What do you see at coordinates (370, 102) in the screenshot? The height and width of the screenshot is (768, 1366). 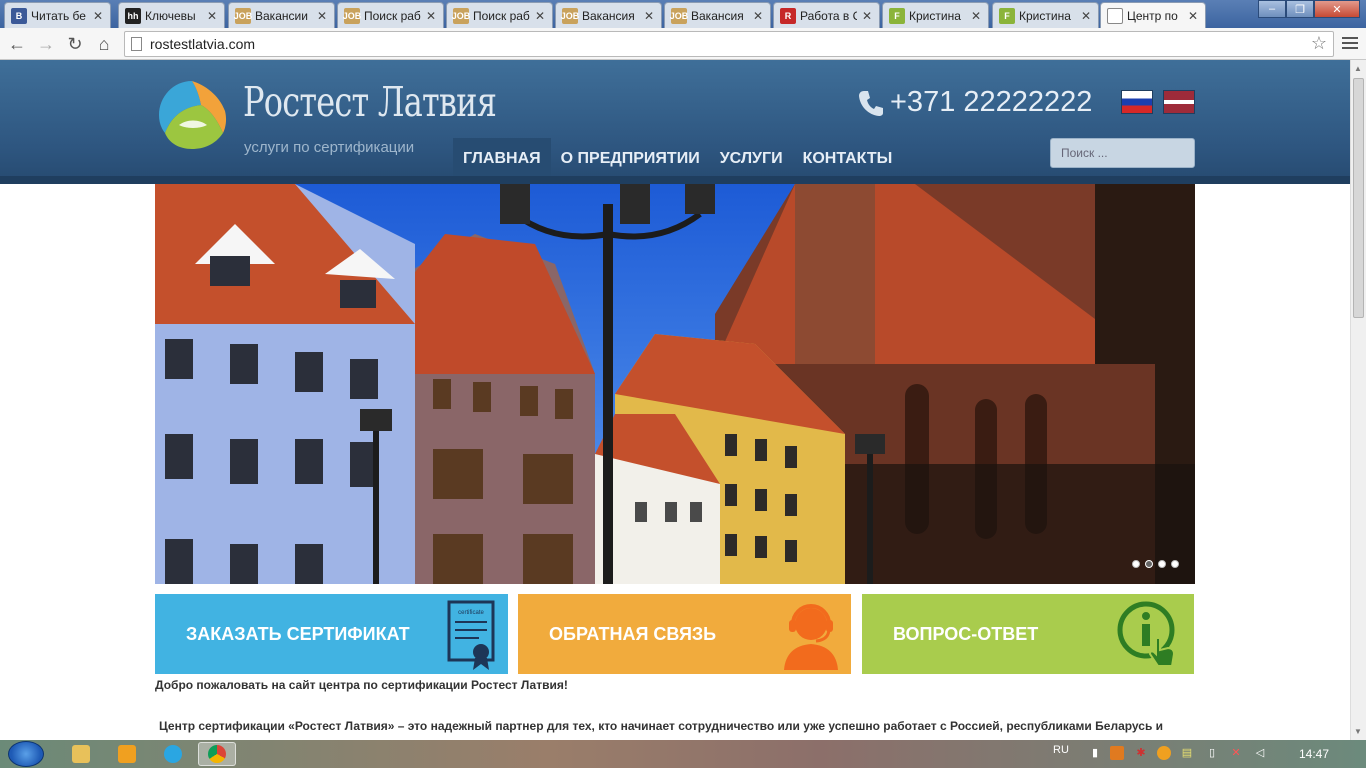 I see `logo-title: Ростест Латвия` at bounding box center [370, 102].